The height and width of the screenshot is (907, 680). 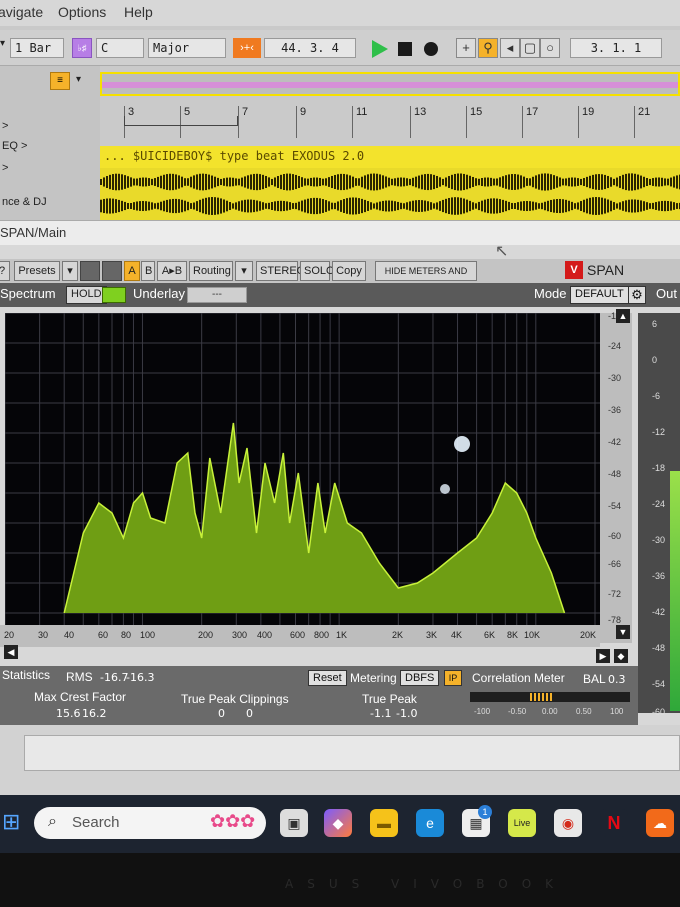 I want to click on help-button: ?, so click(x=5, y=271).